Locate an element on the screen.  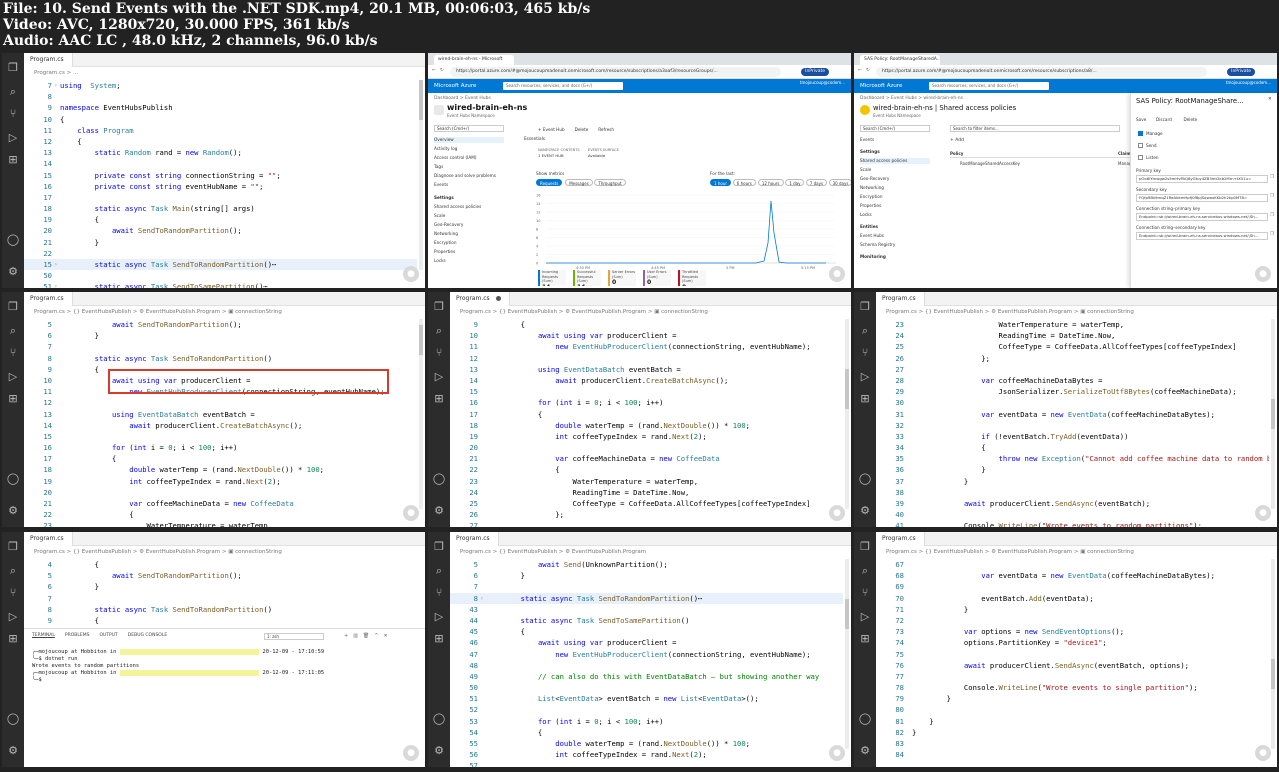
essentials-toggle: Essentials is located at coordinates (534, 139).